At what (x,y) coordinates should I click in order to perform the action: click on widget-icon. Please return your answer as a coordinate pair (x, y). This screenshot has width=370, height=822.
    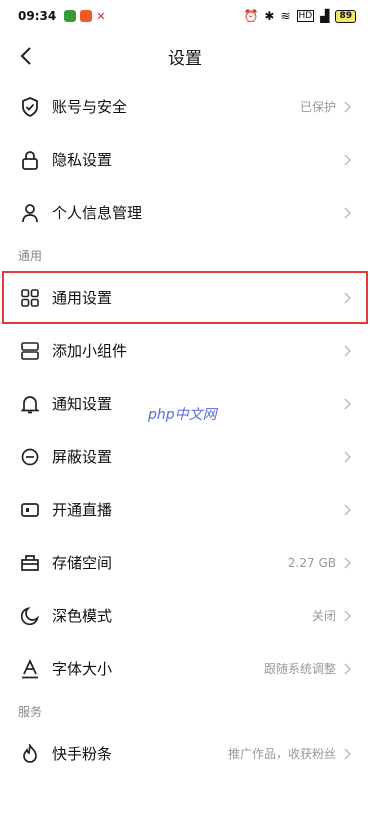
    Looking at the image, I should click on (30, 351).